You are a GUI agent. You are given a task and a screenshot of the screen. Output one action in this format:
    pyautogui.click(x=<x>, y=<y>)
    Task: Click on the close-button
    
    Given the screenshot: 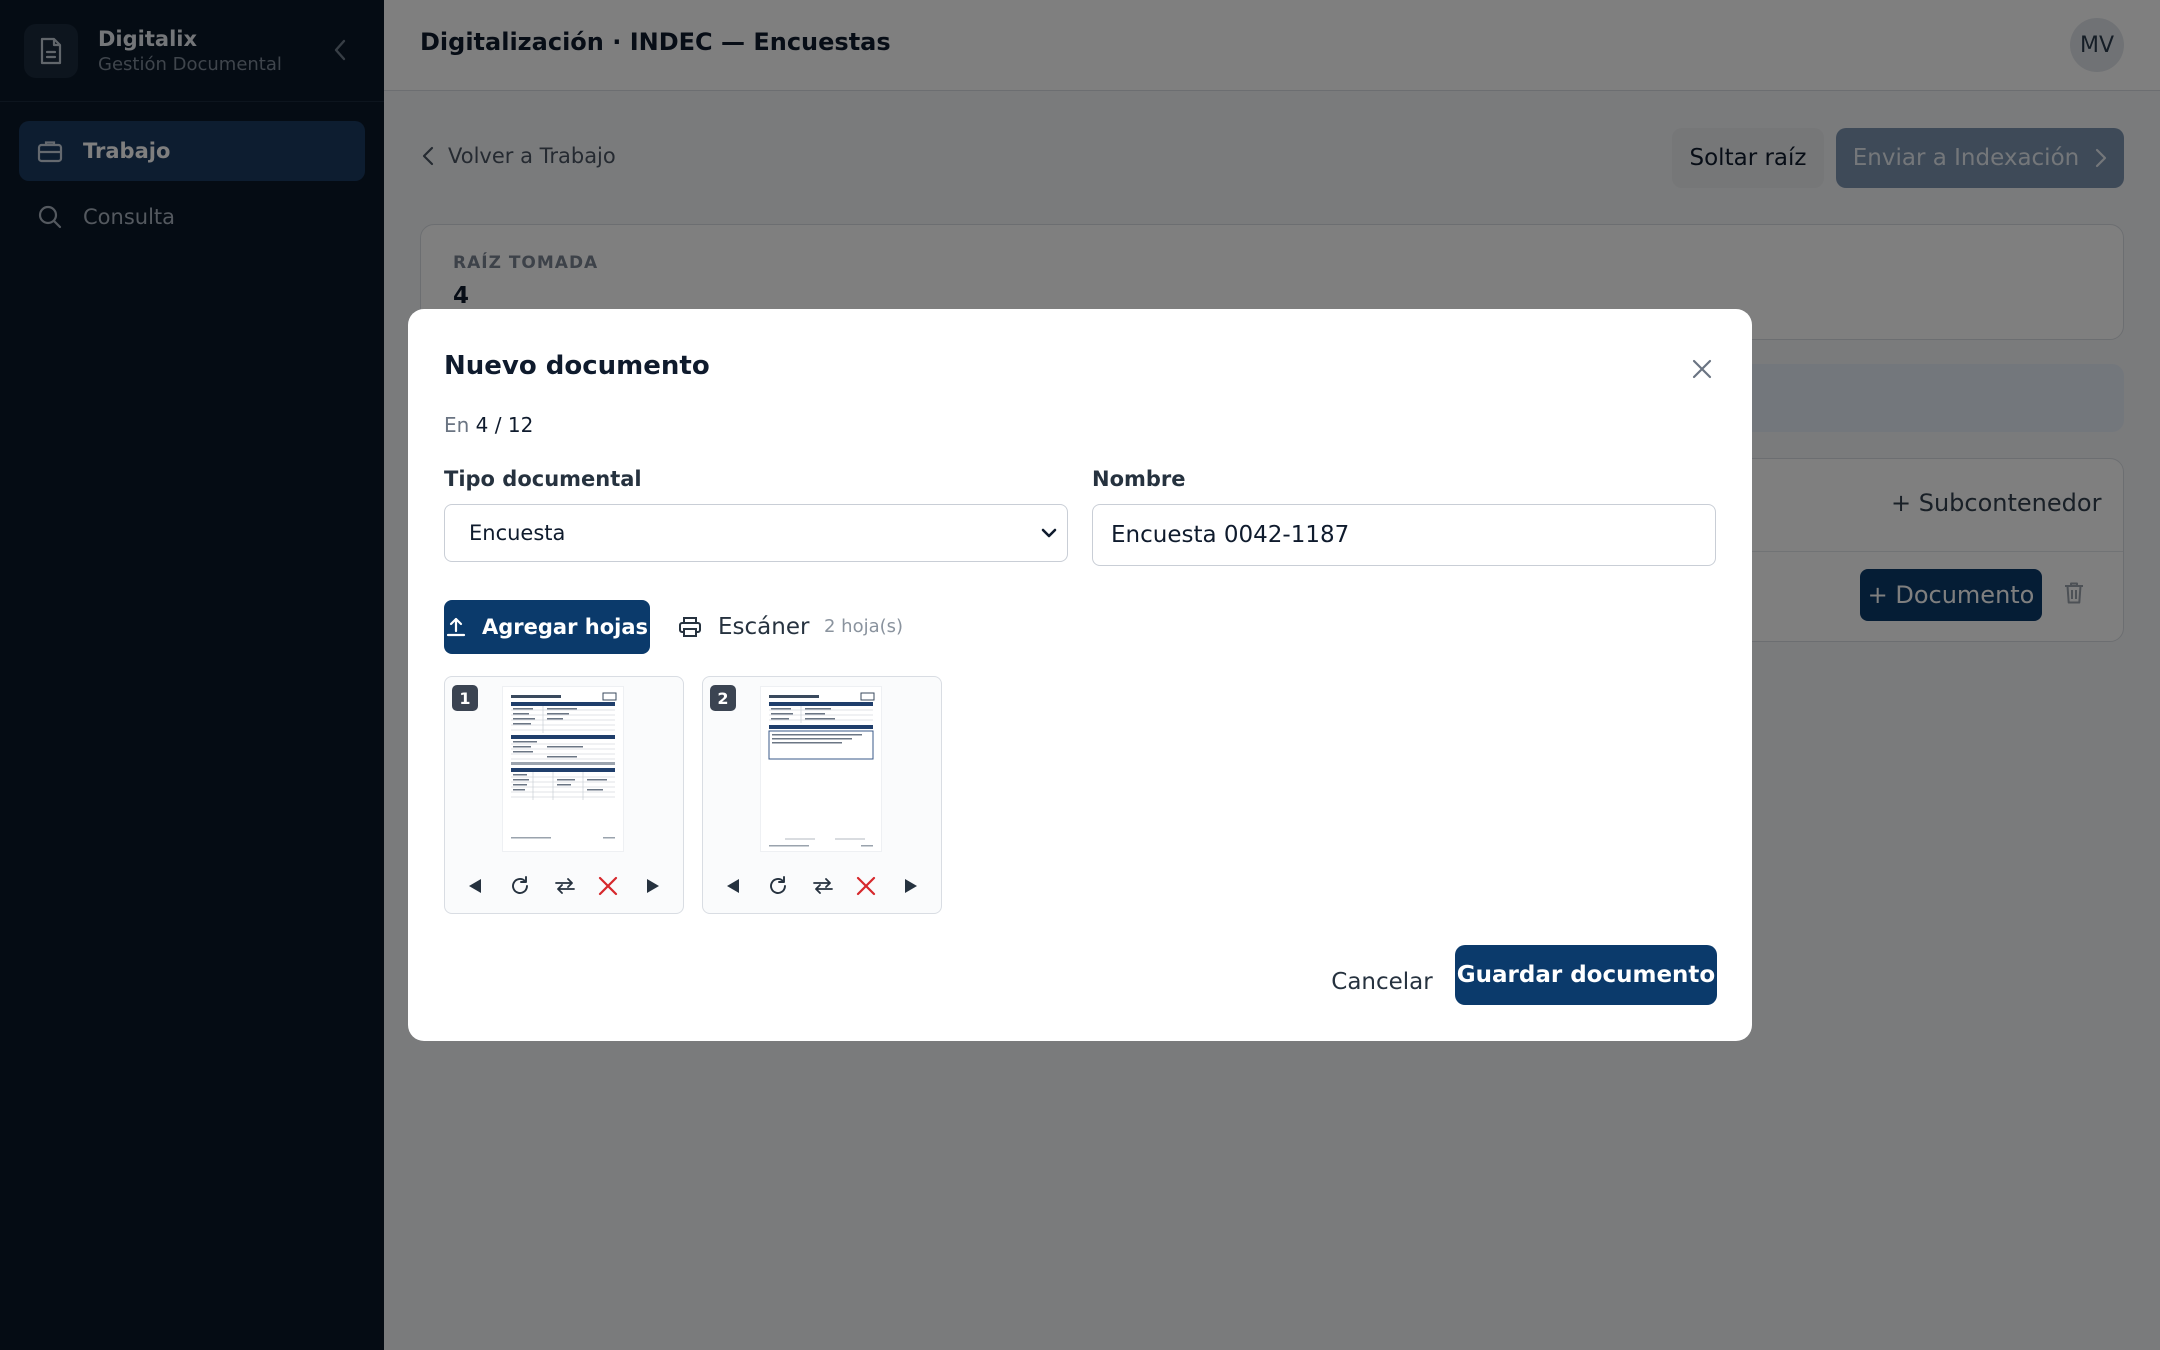 What is the action you would take?
    pyautogui.click(x=1702, y=369)
    